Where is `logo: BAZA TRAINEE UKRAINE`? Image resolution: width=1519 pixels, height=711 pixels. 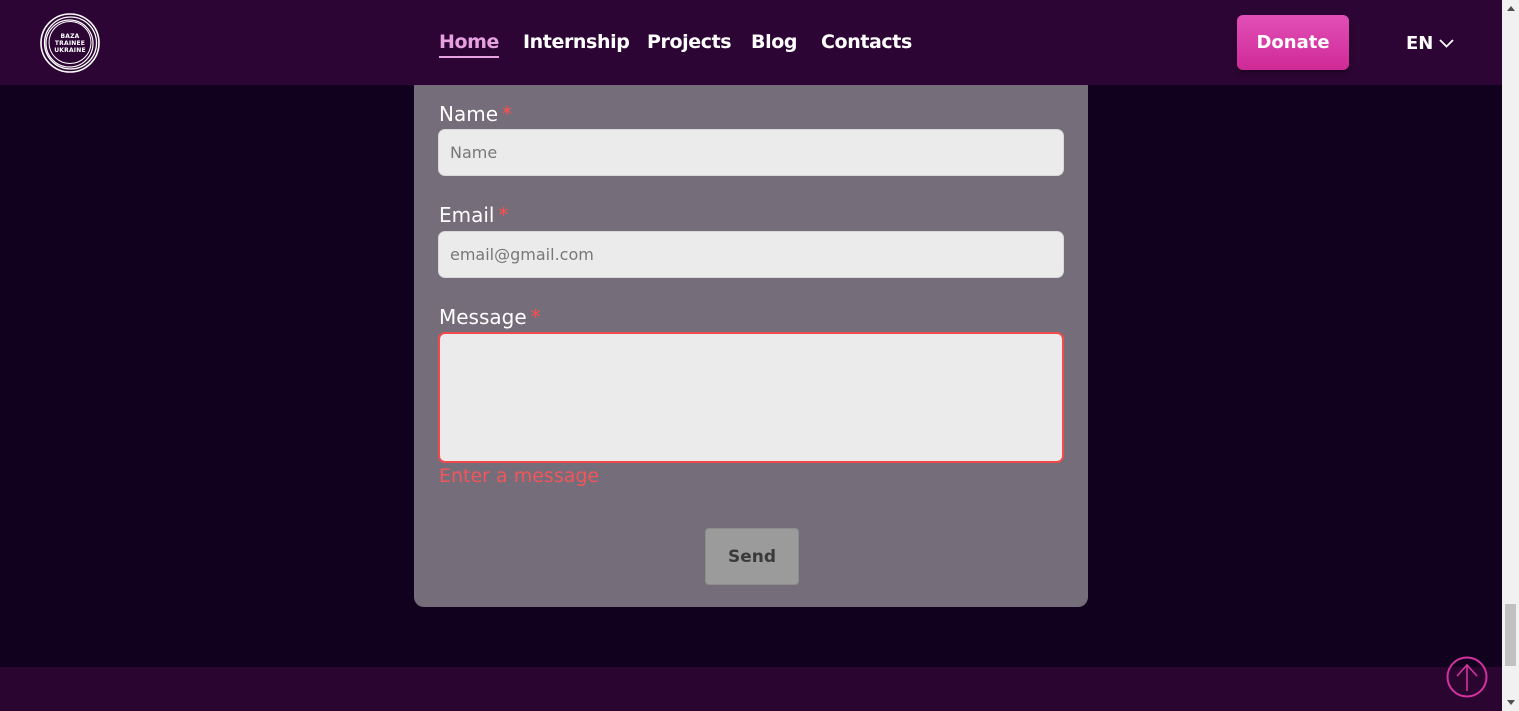 logo: BAZA TRAINEE UKRAINE is located at coordinates (70, 43).